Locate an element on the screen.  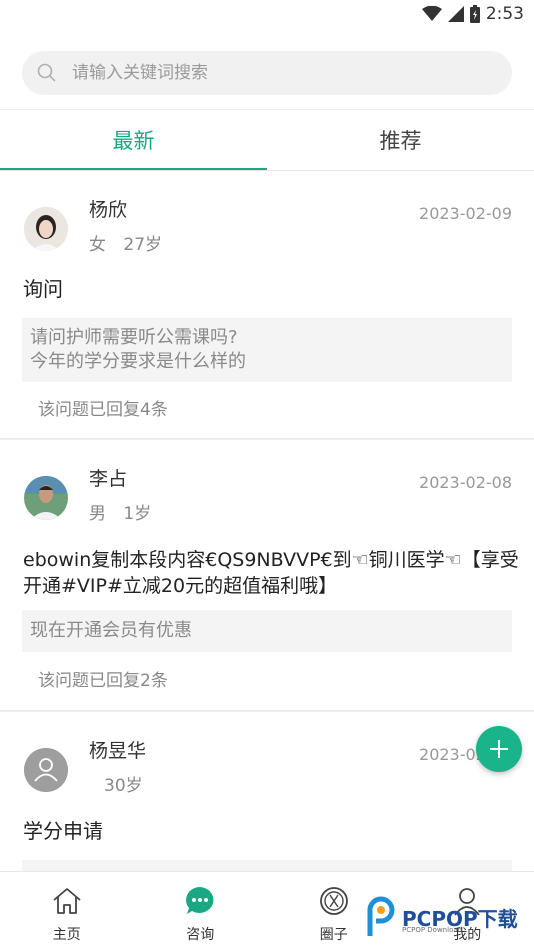
tab-recommended: 推荐 is located at coordinates (400, 140).